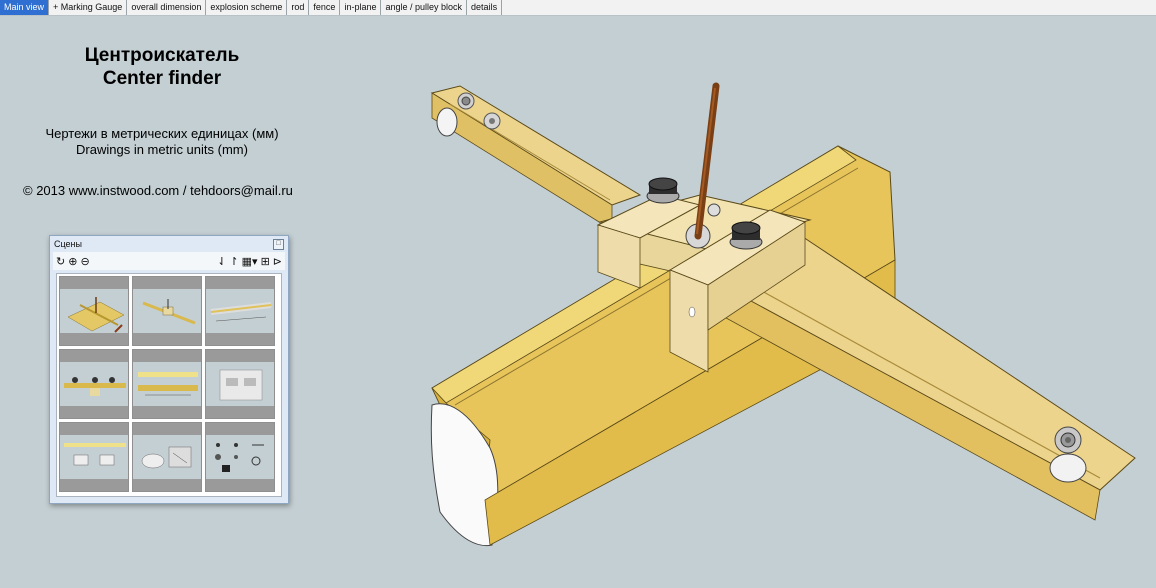 Image resolution: width=1156 pixels, height=588 pixels. I want to click on knob-right, so click(746, 235).